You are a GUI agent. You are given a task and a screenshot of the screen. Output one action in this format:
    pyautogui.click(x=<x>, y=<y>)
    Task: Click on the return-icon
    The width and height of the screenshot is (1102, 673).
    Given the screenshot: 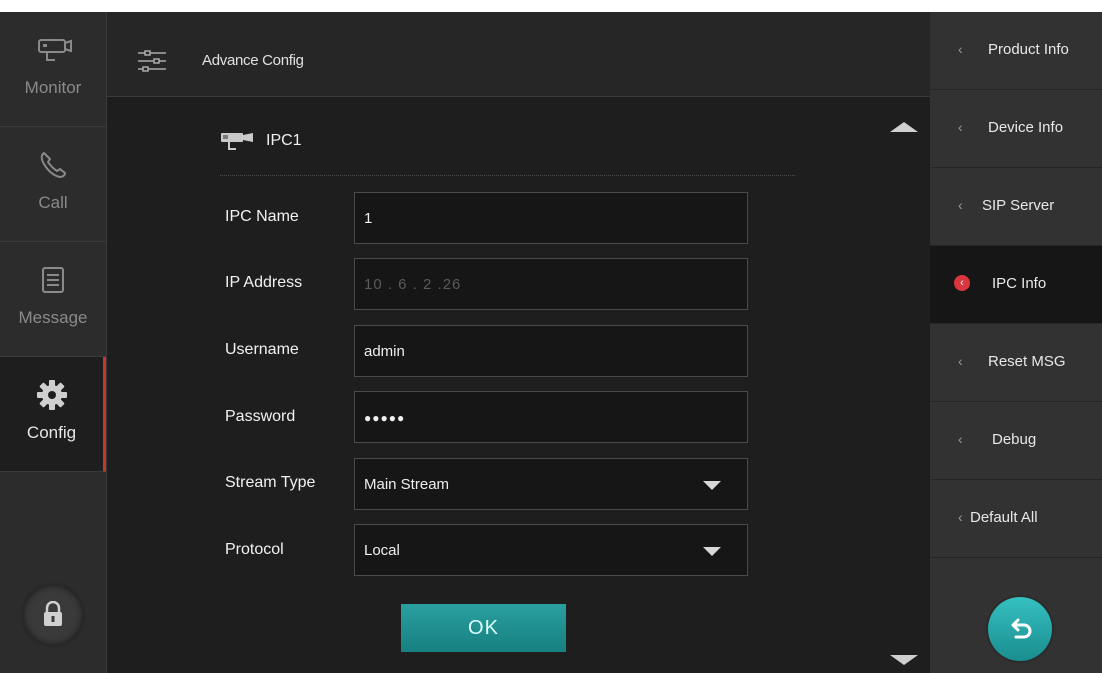 What is the action you would take?
    pyautogui.click(x=1021, y=628)
    